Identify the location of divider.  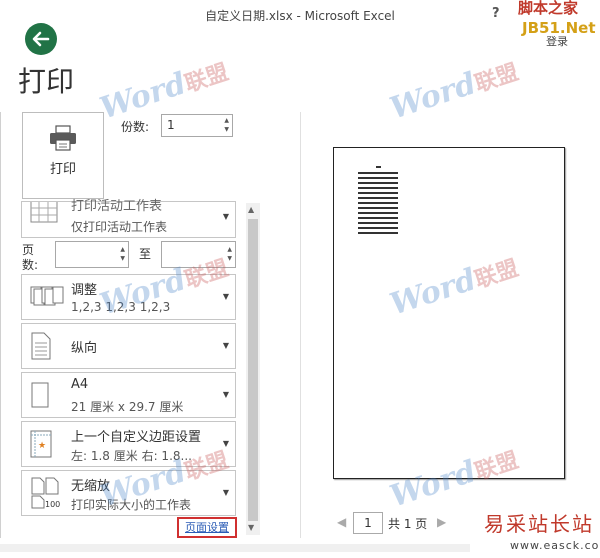
(0, 325).